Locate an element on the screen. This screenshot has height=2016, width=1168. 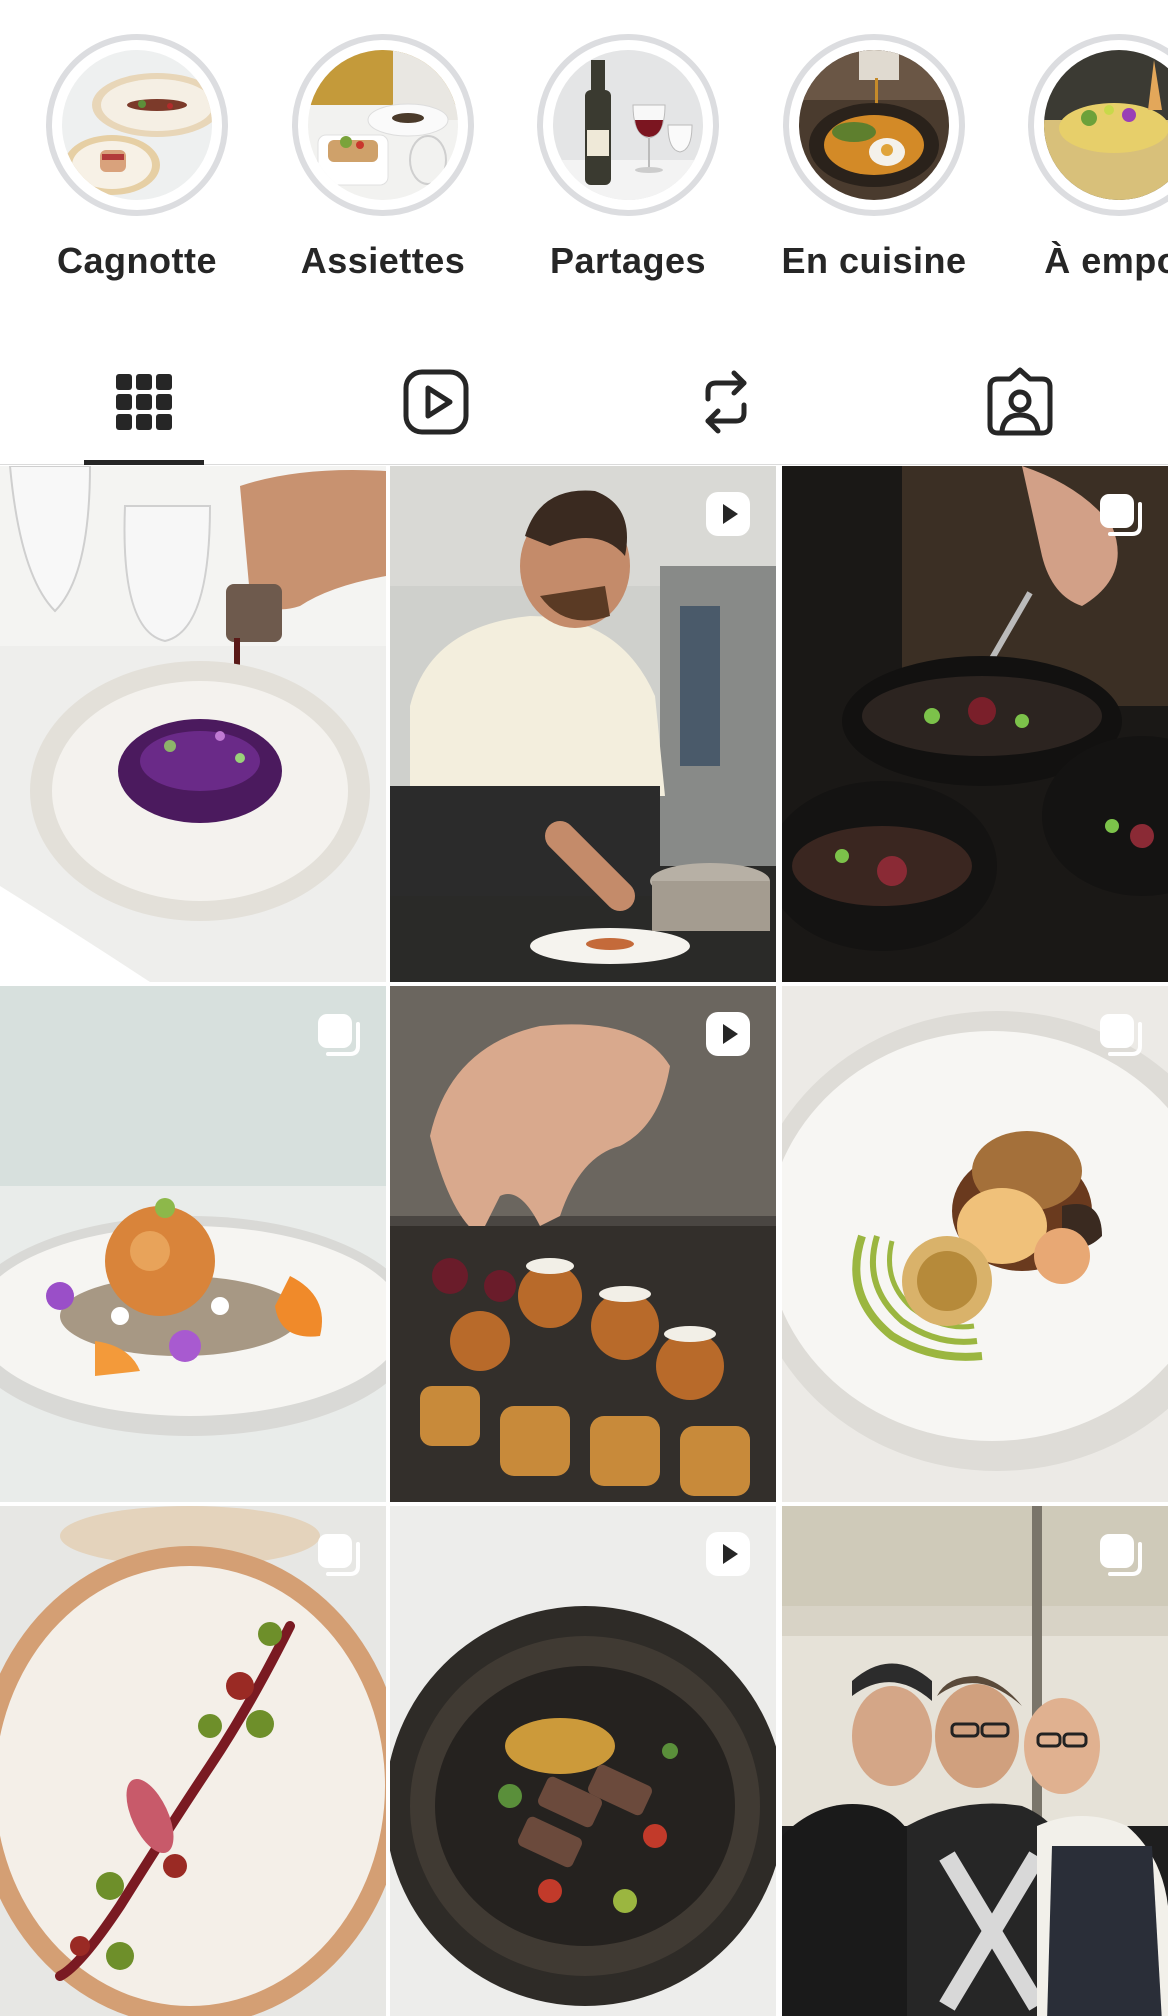
wine-bottle-photo is located at coordinates (628, 125).